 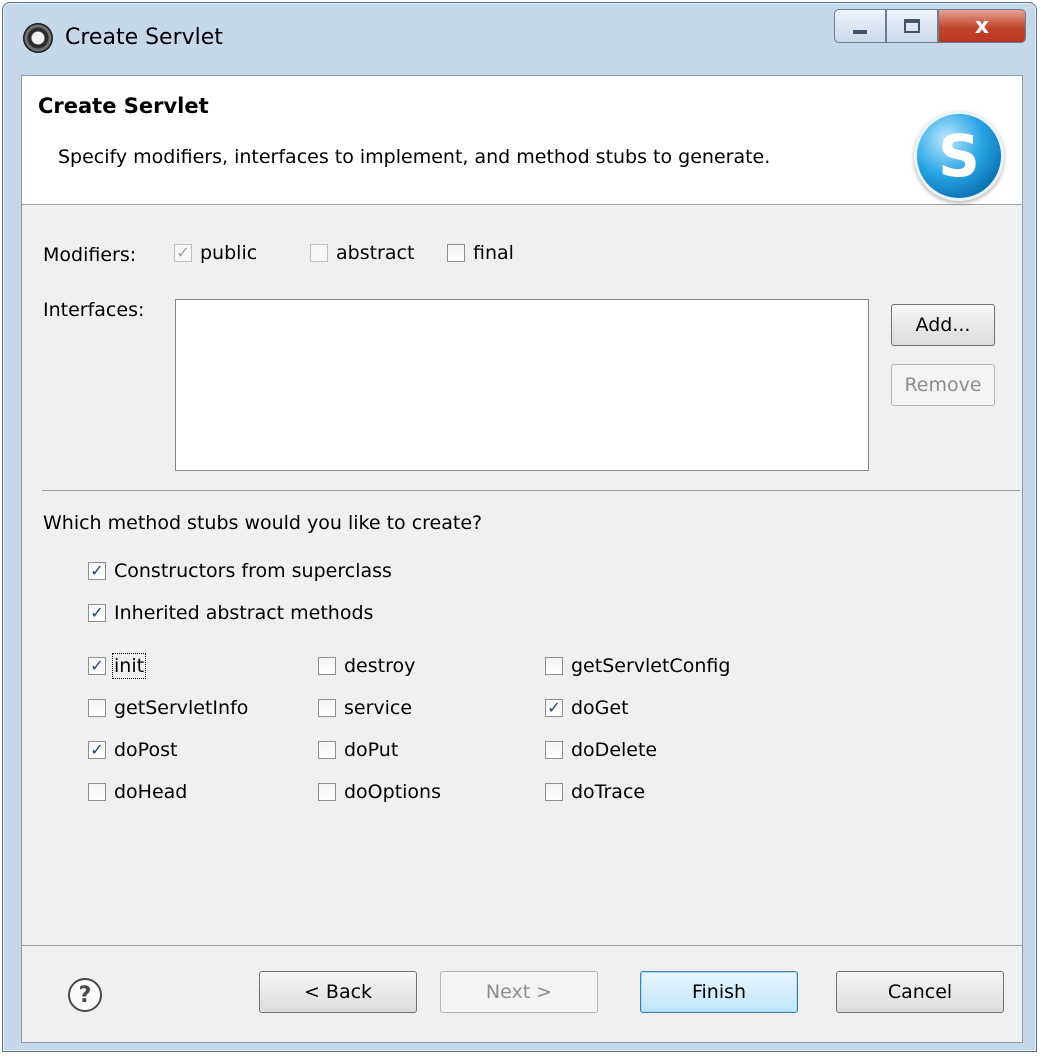 I want to click on close-button: x, so click(x=982, y=26).